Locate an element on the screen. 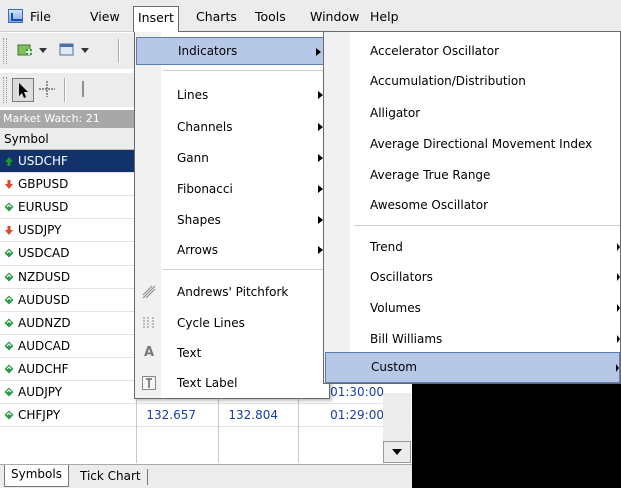 The width and height of the screenshot is (621, 488). menu-item-label: Fibonacci is located at coordinates (205, 189).